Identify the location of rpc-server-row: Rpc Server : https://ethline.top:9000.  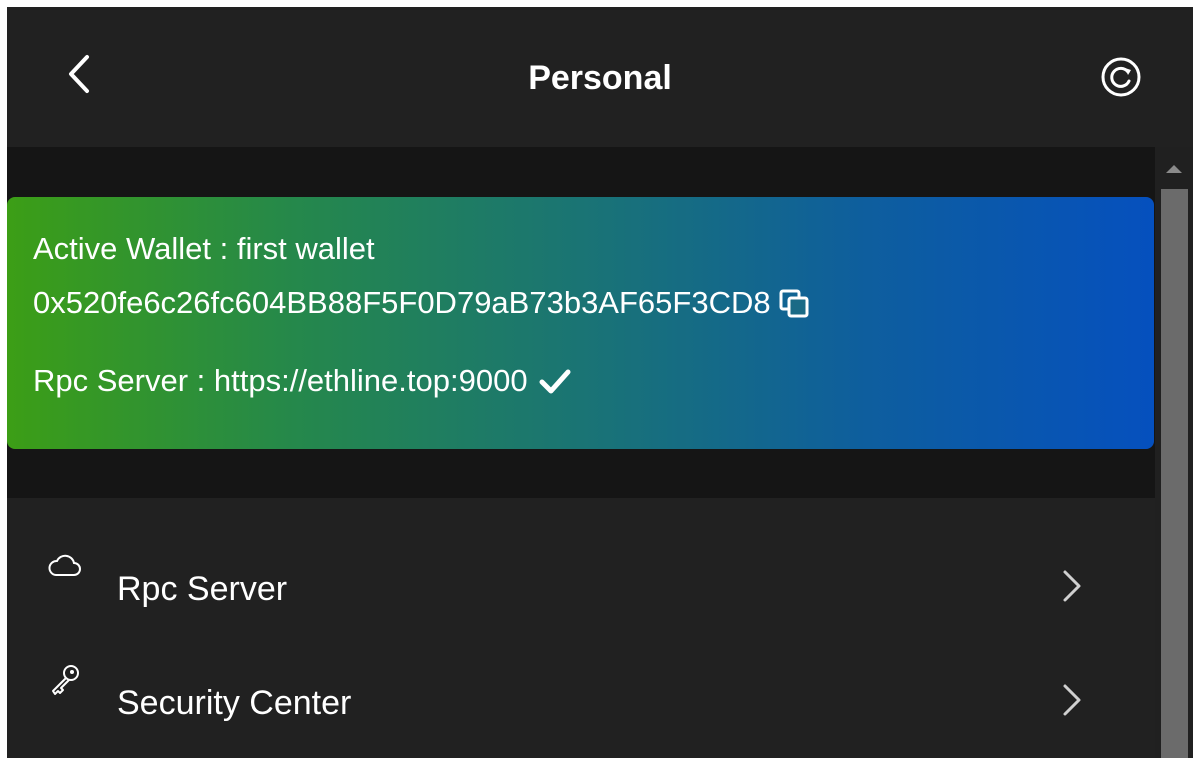
(302, 381).